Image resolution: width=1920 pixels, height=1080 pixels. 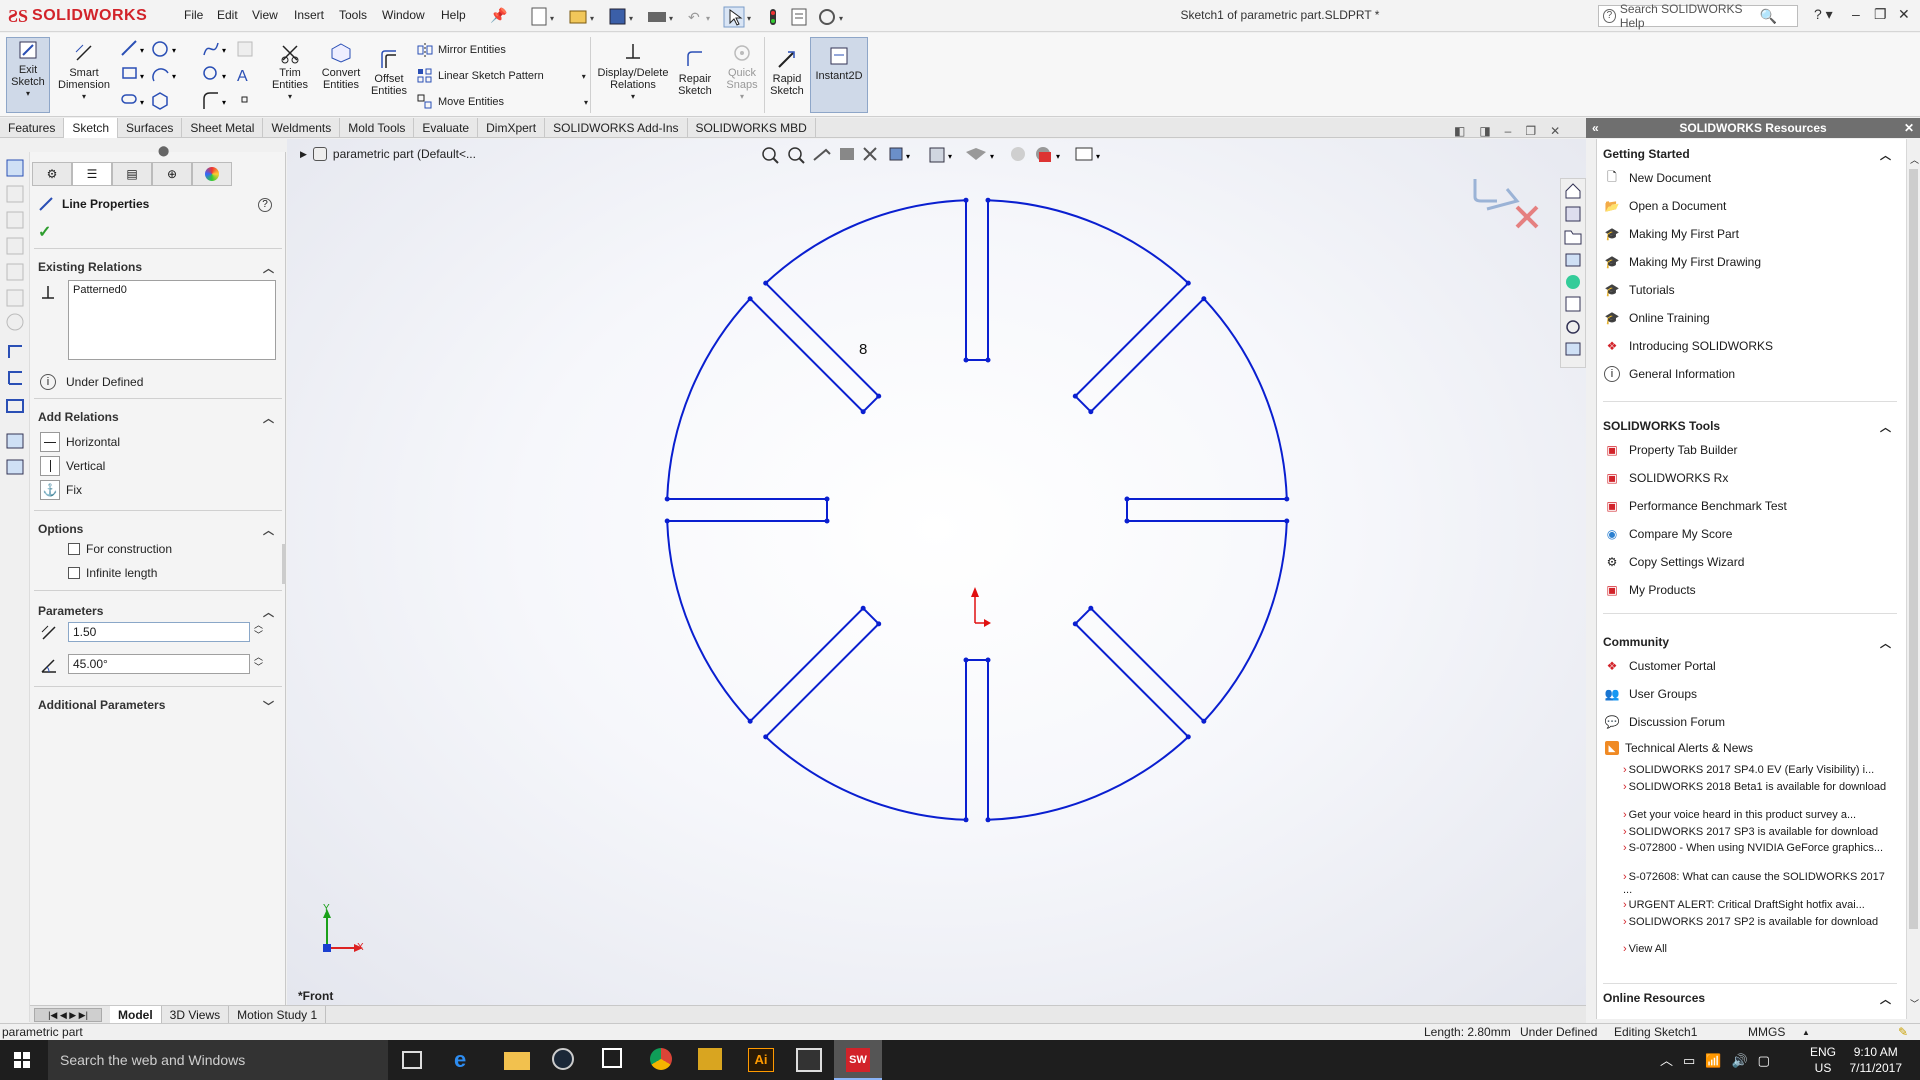 What do you see at coordinates (84, 72) in the screenshot?
I see `smart-dimension-button: Smart Dimension ▾` at bounding box center [84, 72].